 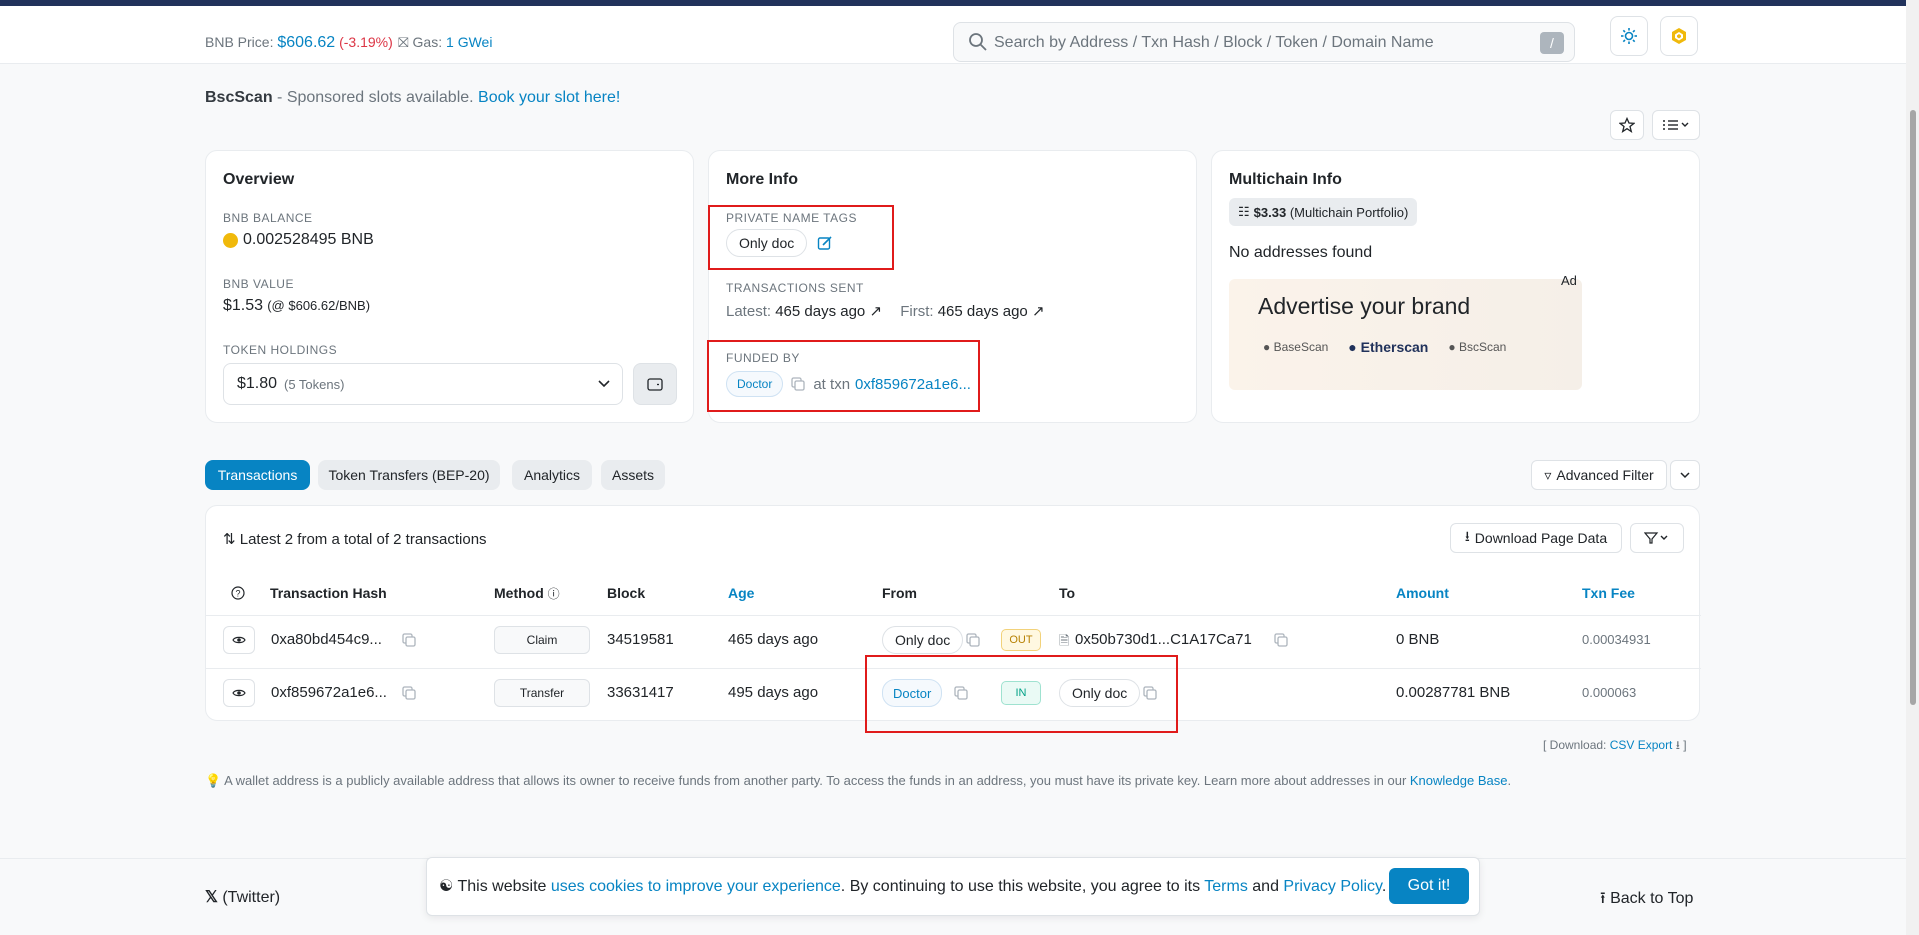 What do you see at coordinates (1603, 898) in the screenshot?
I see `arrow-up-icon: ⭱` at bounding box center [1603, 898].